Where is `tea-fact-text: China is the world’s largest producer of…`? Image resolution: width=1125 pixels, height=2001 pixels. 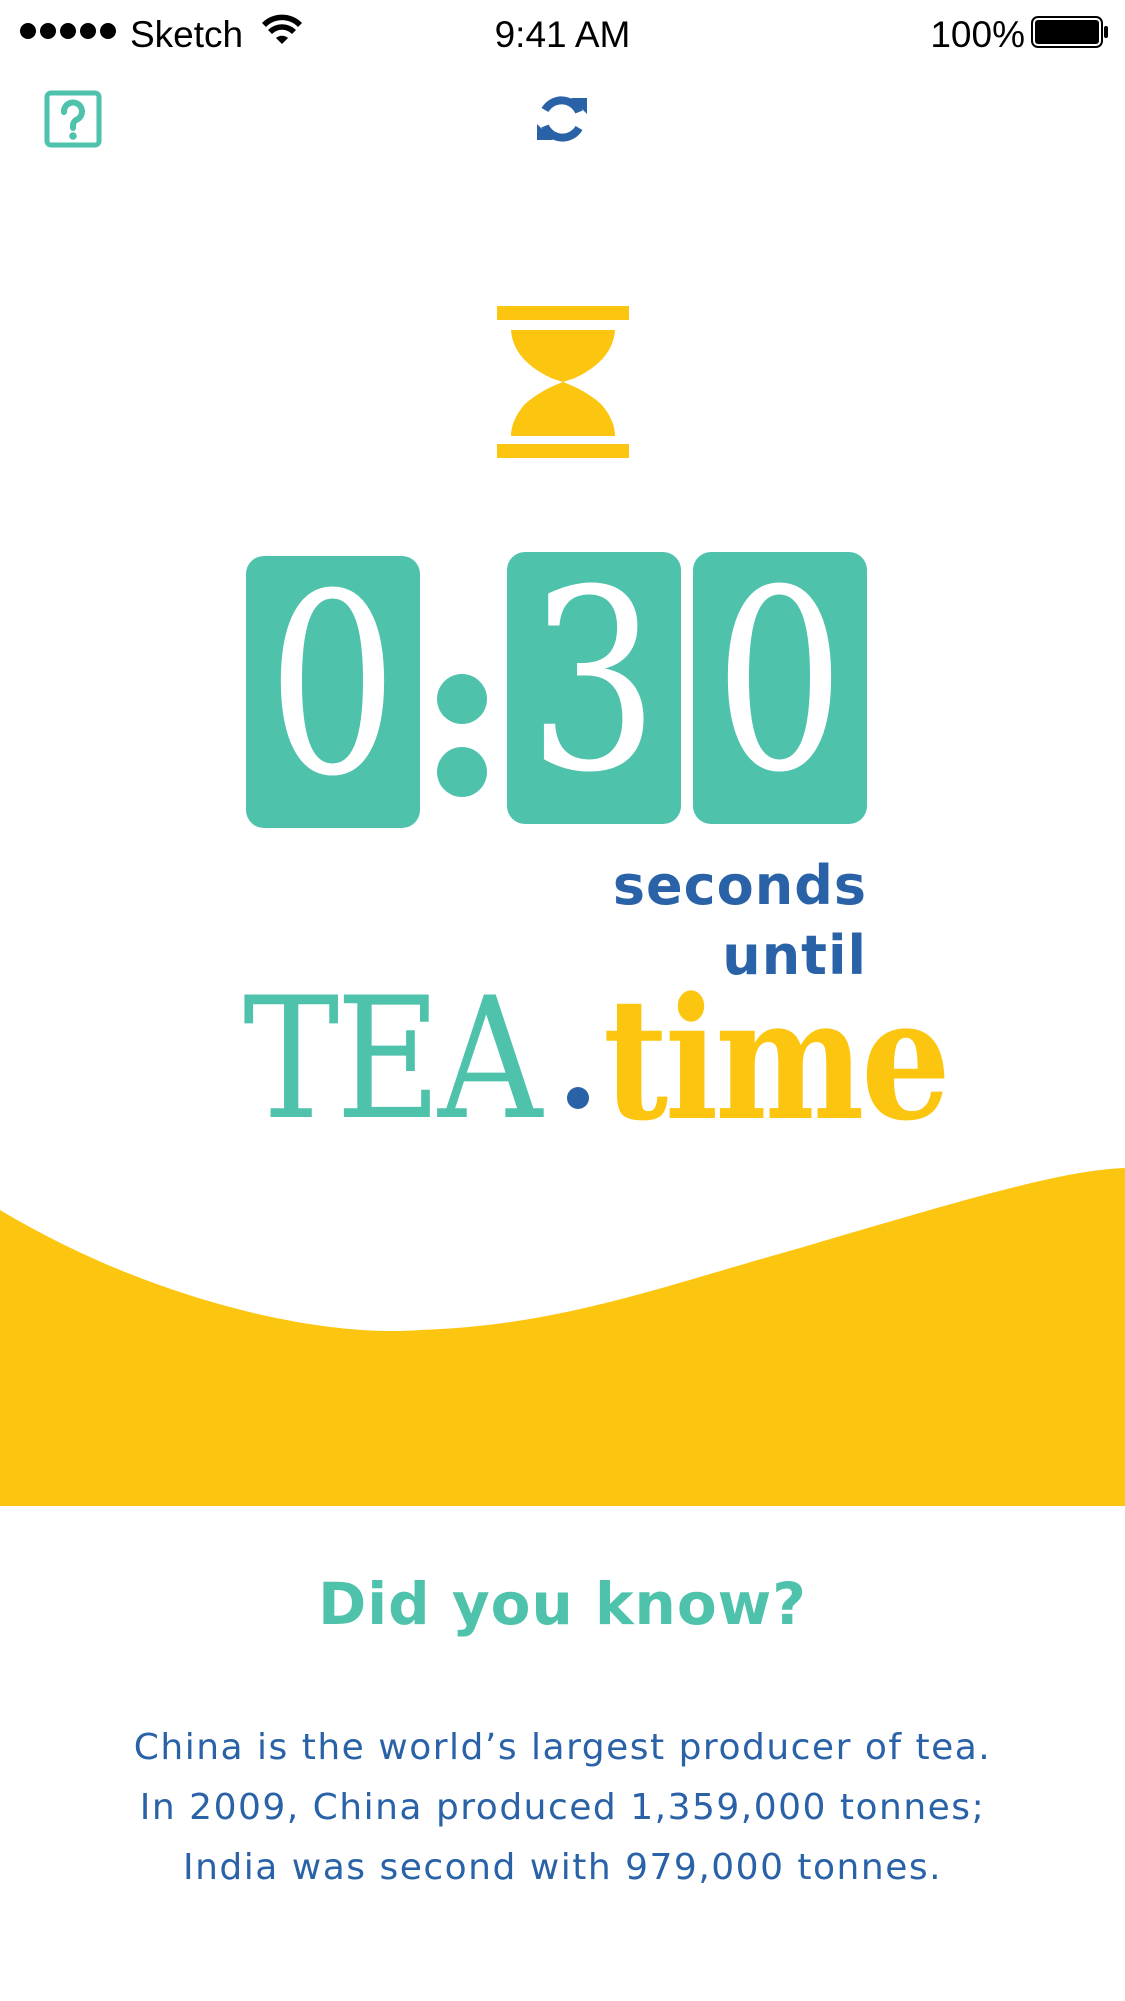
tea-fact-text: China is the world’s largest producer of… is located at coordinates (562, 1808).